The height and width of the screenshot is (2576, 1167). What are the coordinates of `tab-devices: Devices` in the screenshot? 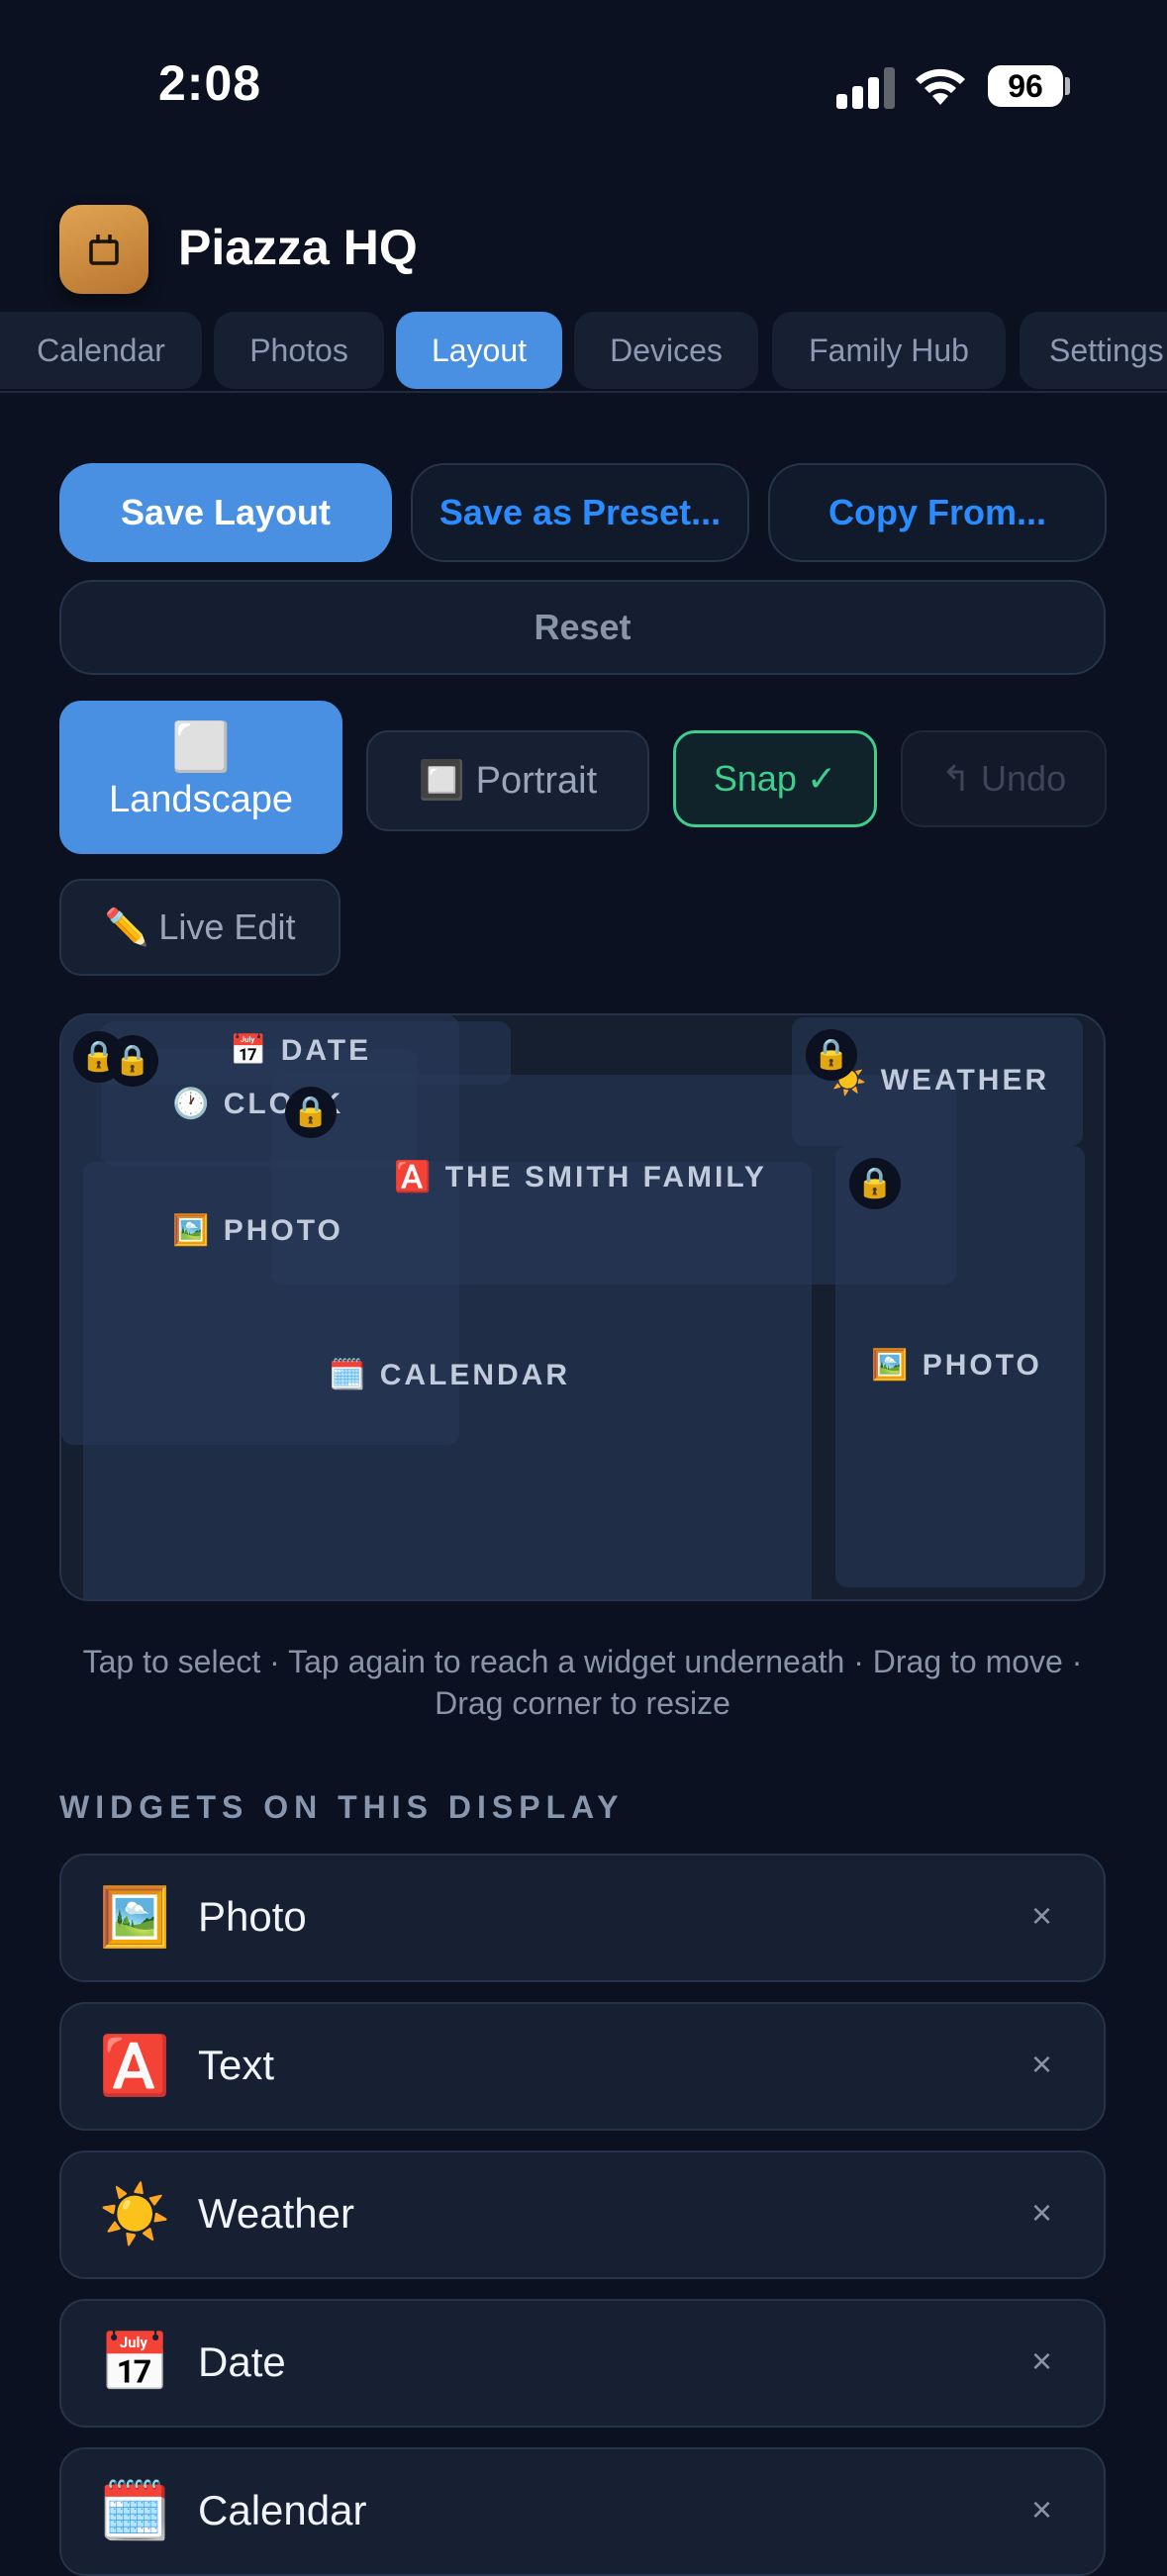 It's located at (666, 350).